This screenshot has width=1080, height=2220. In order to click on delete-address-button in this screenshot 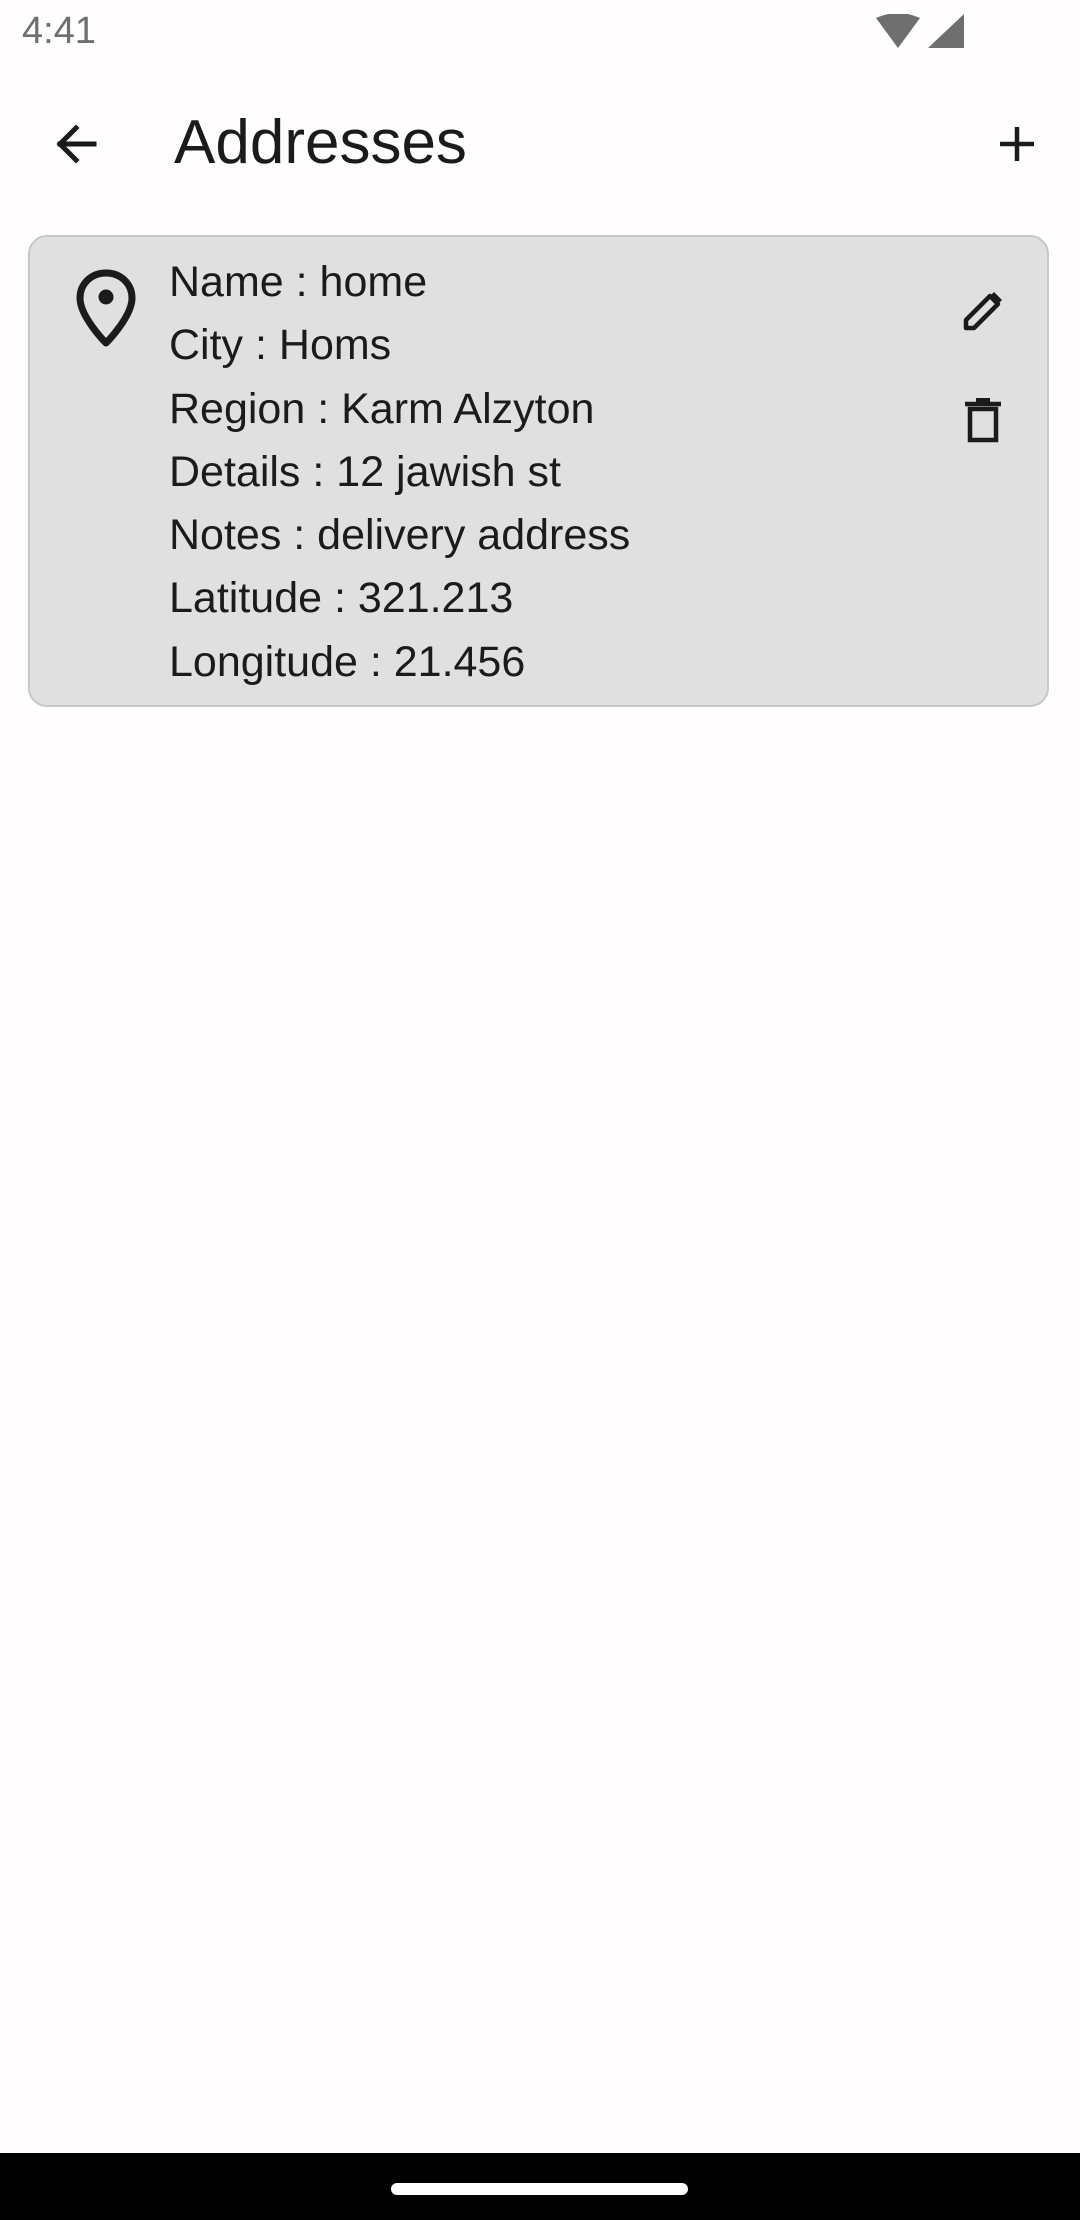, I will do `click(983, 421)`.